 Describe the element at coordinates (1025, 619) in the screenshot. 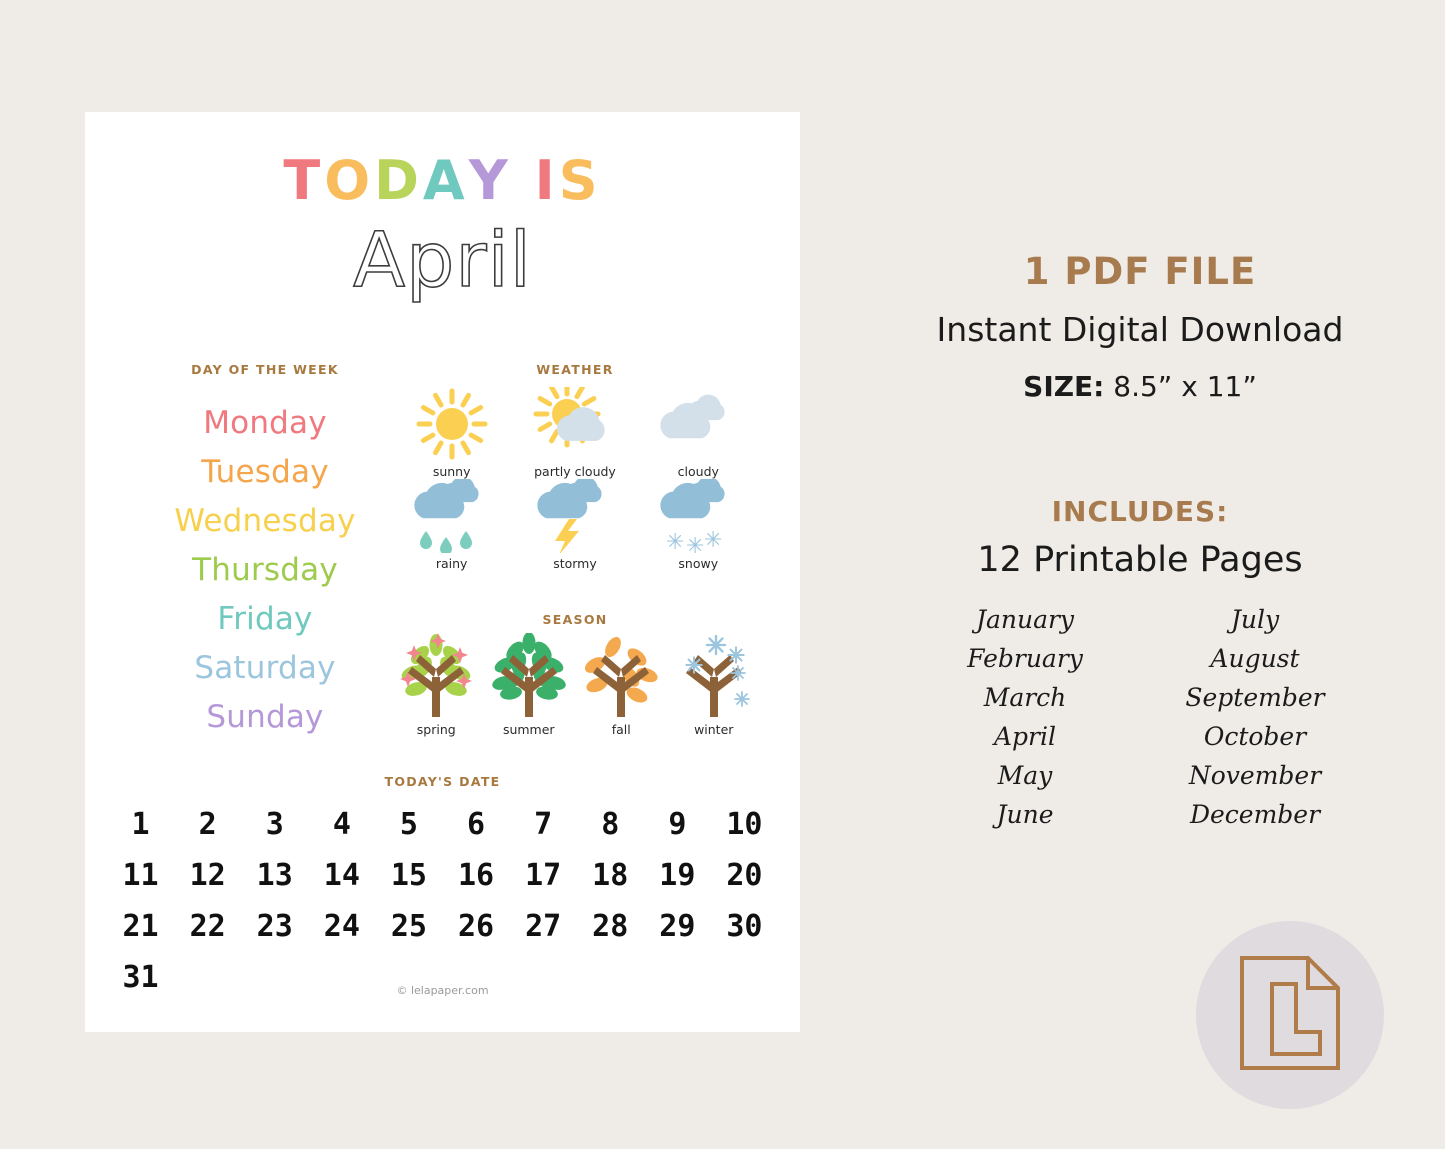

I see `month-list-item: January` at that location.